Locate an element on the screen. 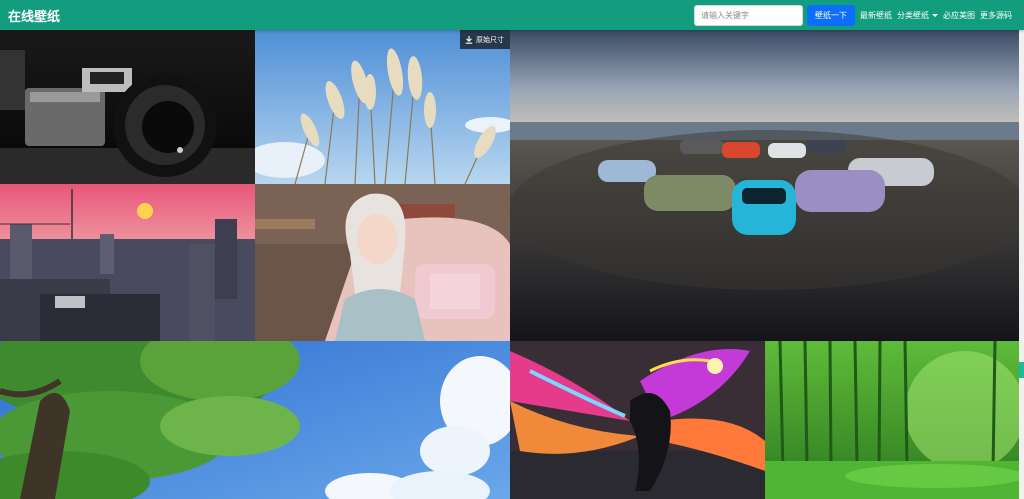 The width and height of the screenshot is (1024, 499). wallpaper-tile-anime-girl is located at coordinates (382, 262).